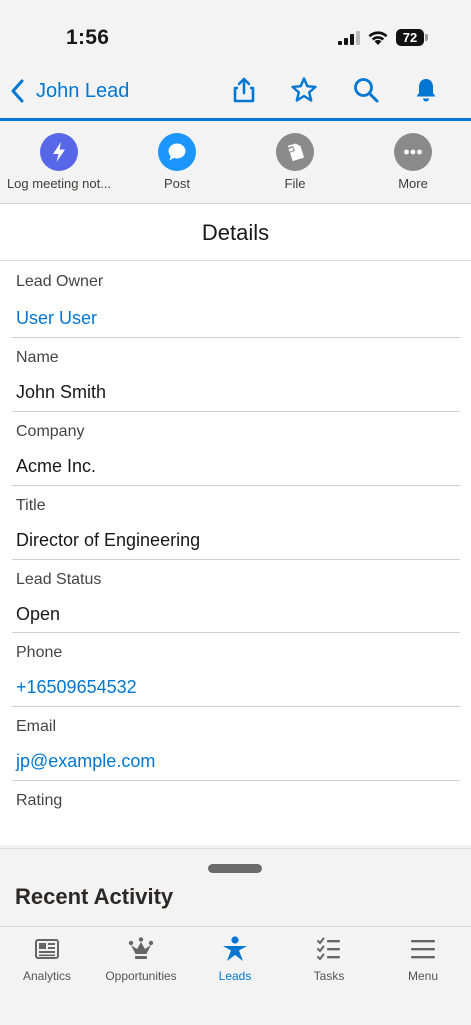  I want to click on navigation-bar: John Lead, so click(235, 91).